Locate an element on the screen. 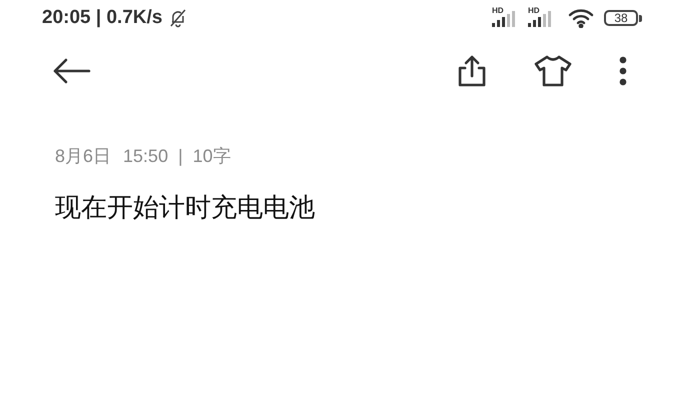 This screenshot has height=402, width=680. back-icon is located at coordinates (72, 71).